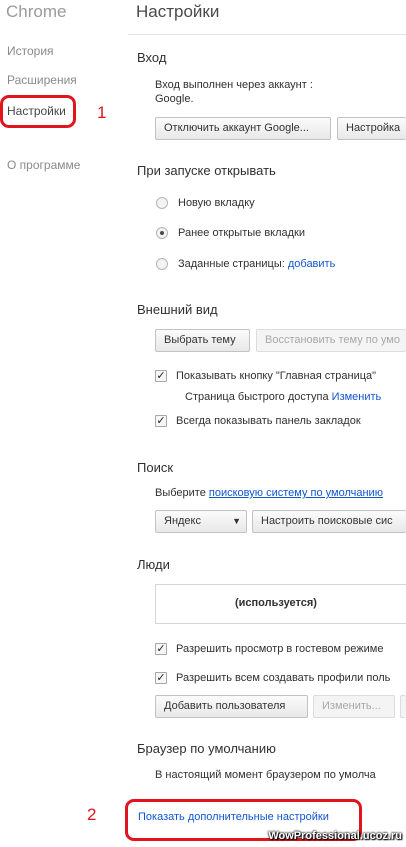  I want to click on signin-status-line2: Google., so click(174, 99).